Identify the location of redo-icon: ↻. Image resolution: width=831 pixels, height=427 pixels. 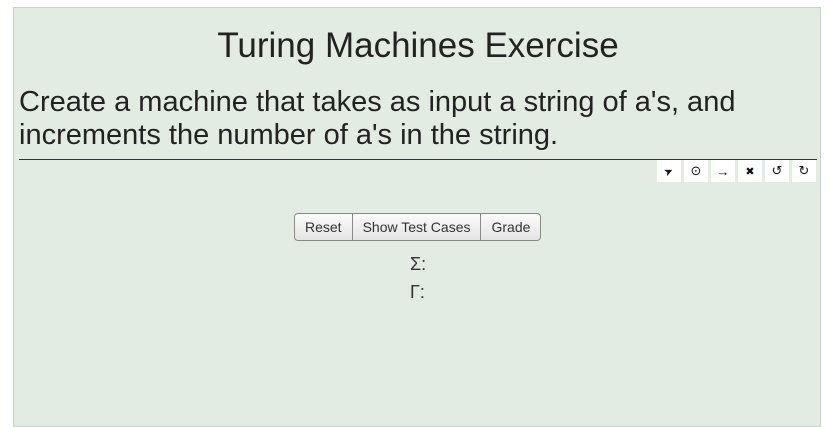
(804, 171).